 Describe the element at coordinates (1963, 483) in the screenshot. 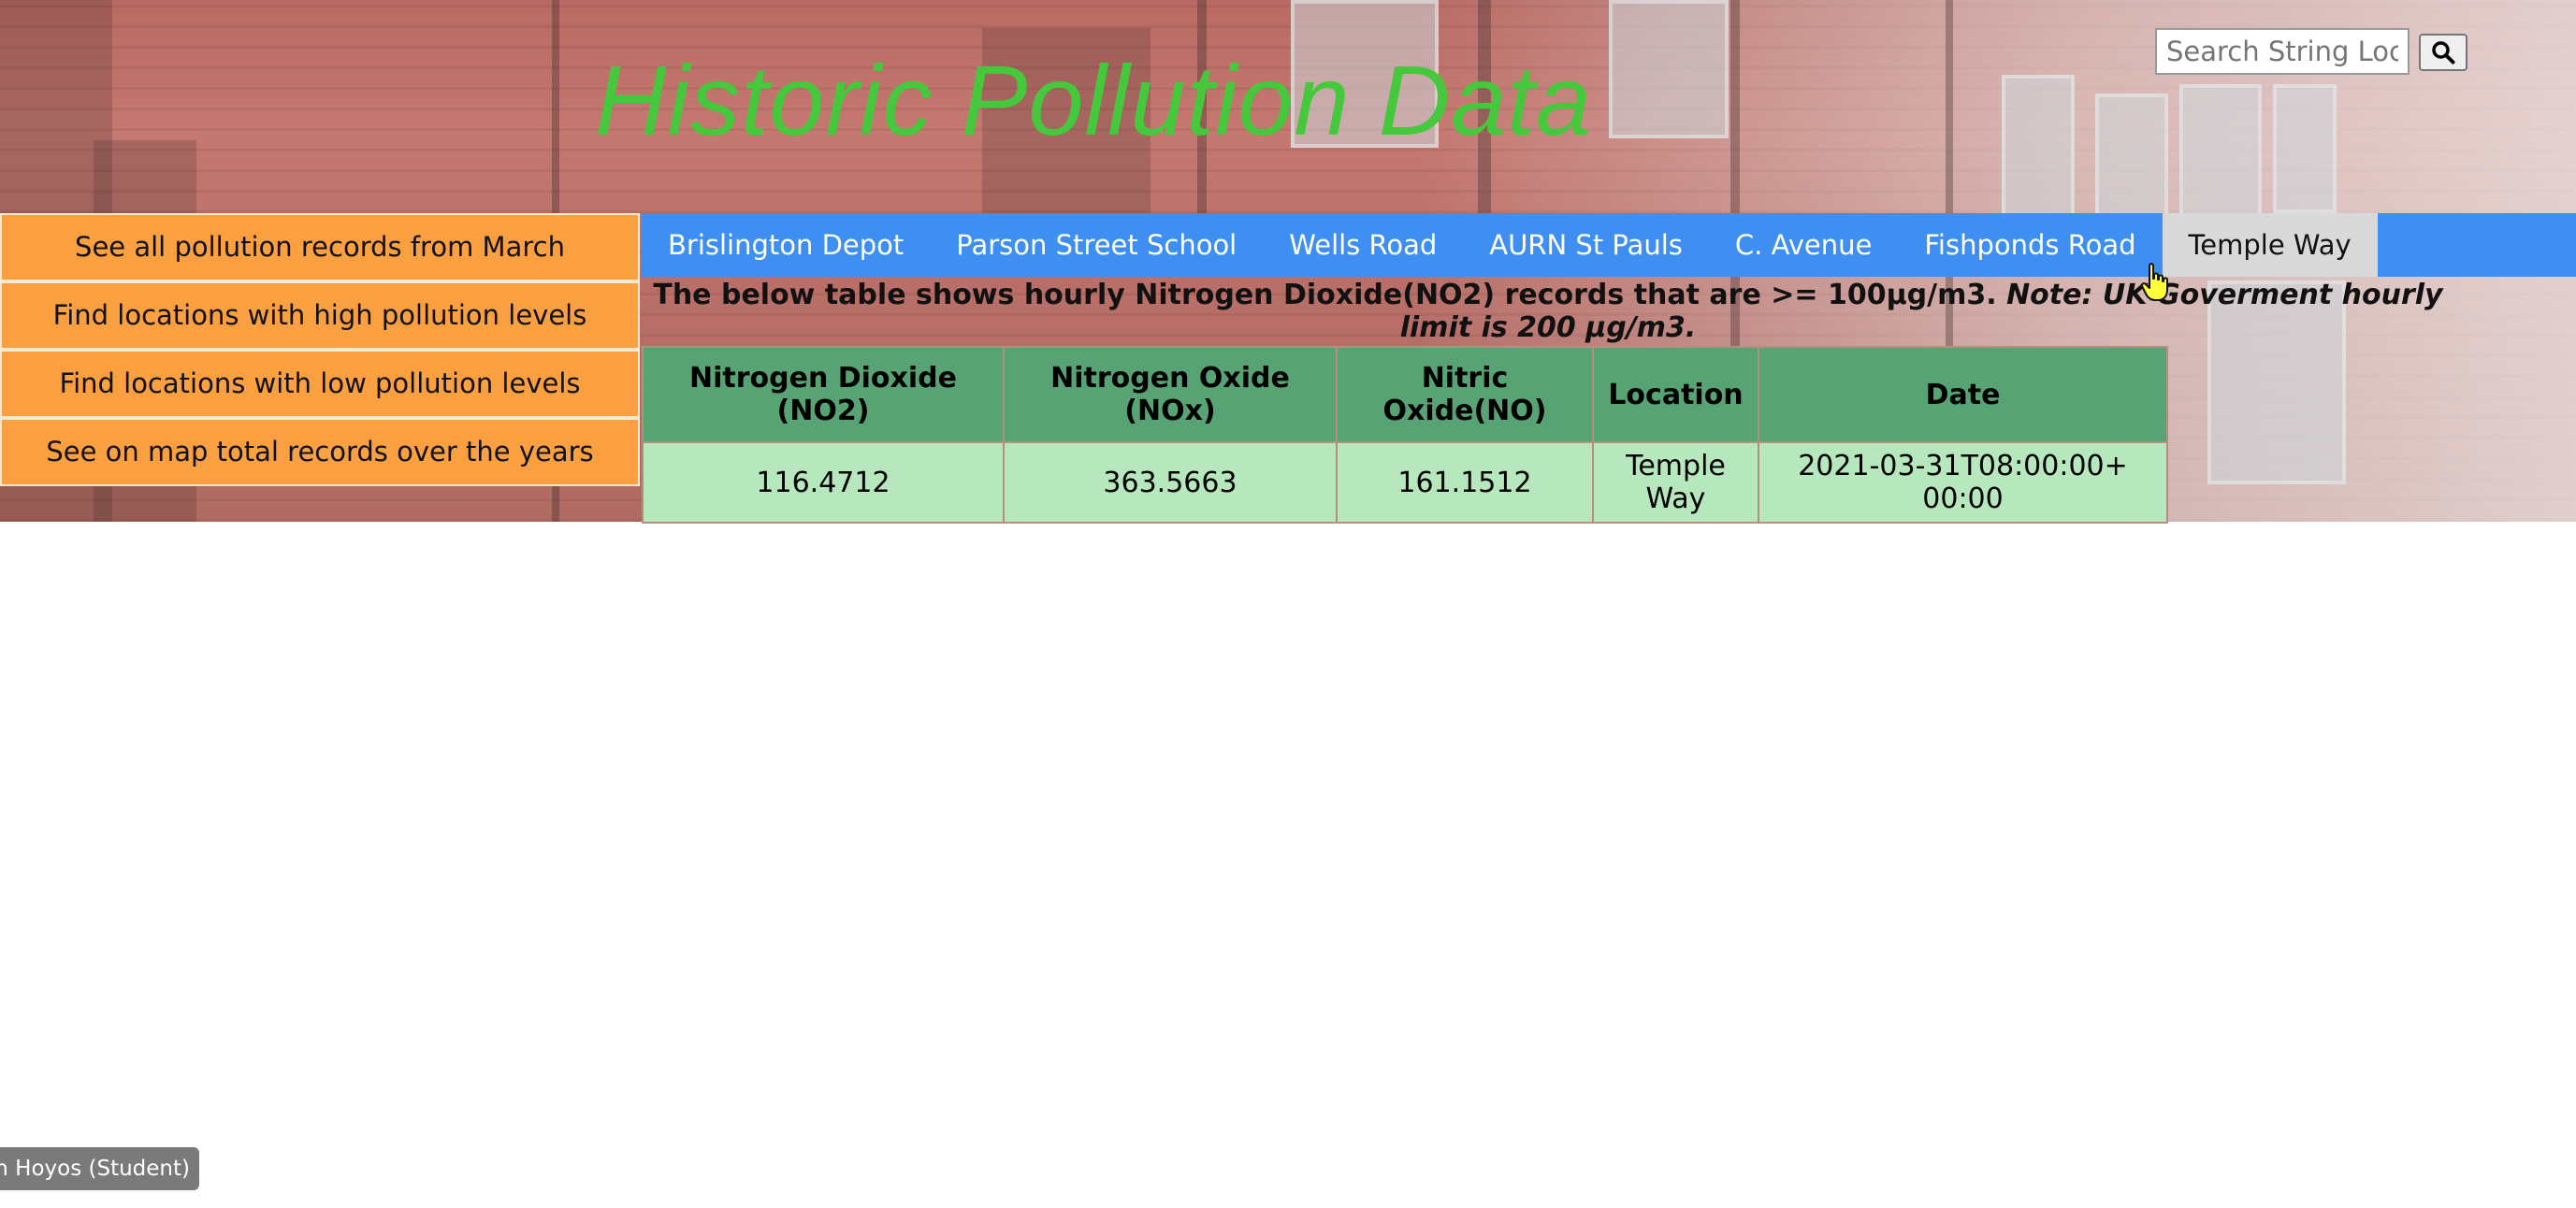

I see `cell-date: 2021-03-31T08:00:00+00:00` at that location.